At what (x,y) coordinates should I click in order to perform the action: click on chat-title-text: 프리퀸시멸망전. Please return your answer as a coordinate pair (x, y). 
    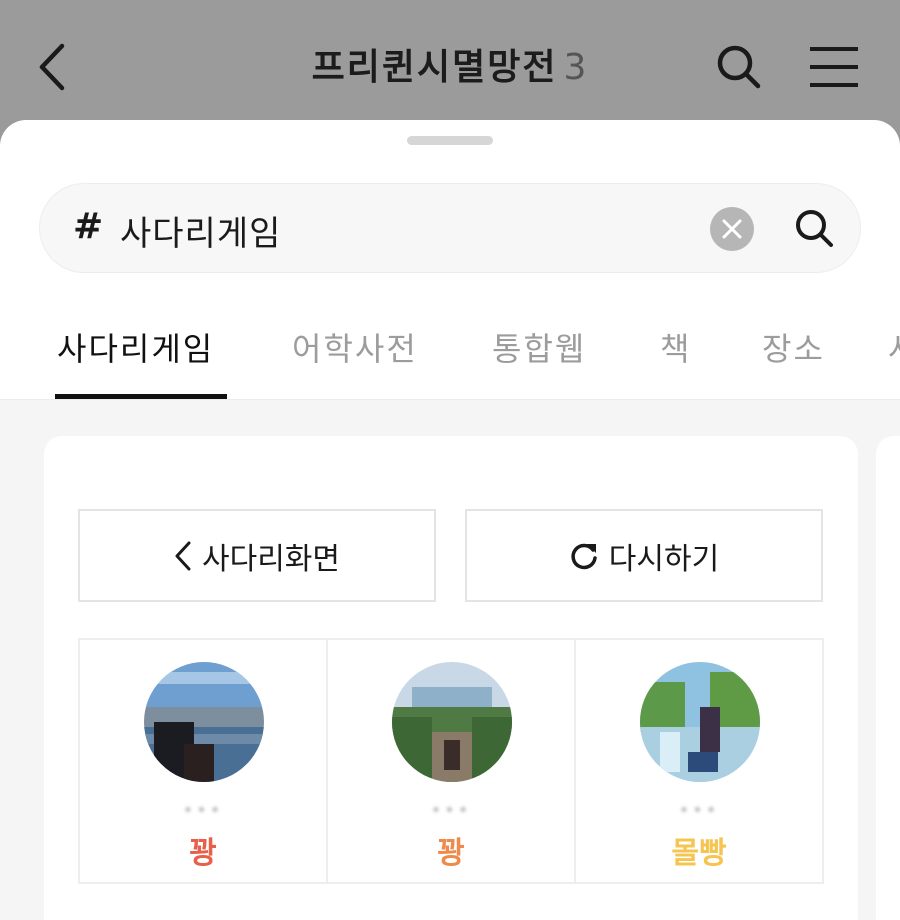
    Looking at the image, I should click on (434, 67).